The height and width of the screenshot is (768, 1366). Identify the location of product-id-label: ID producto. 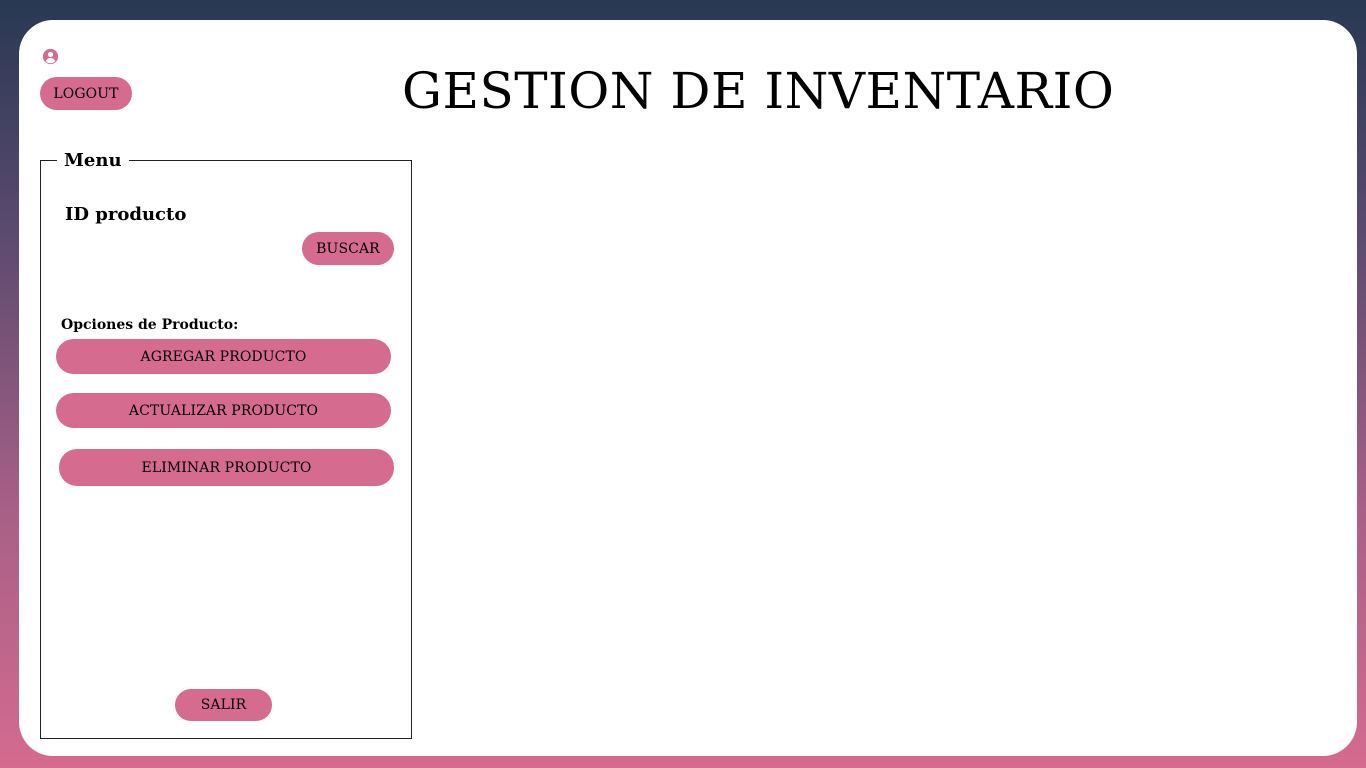
(126, 214).